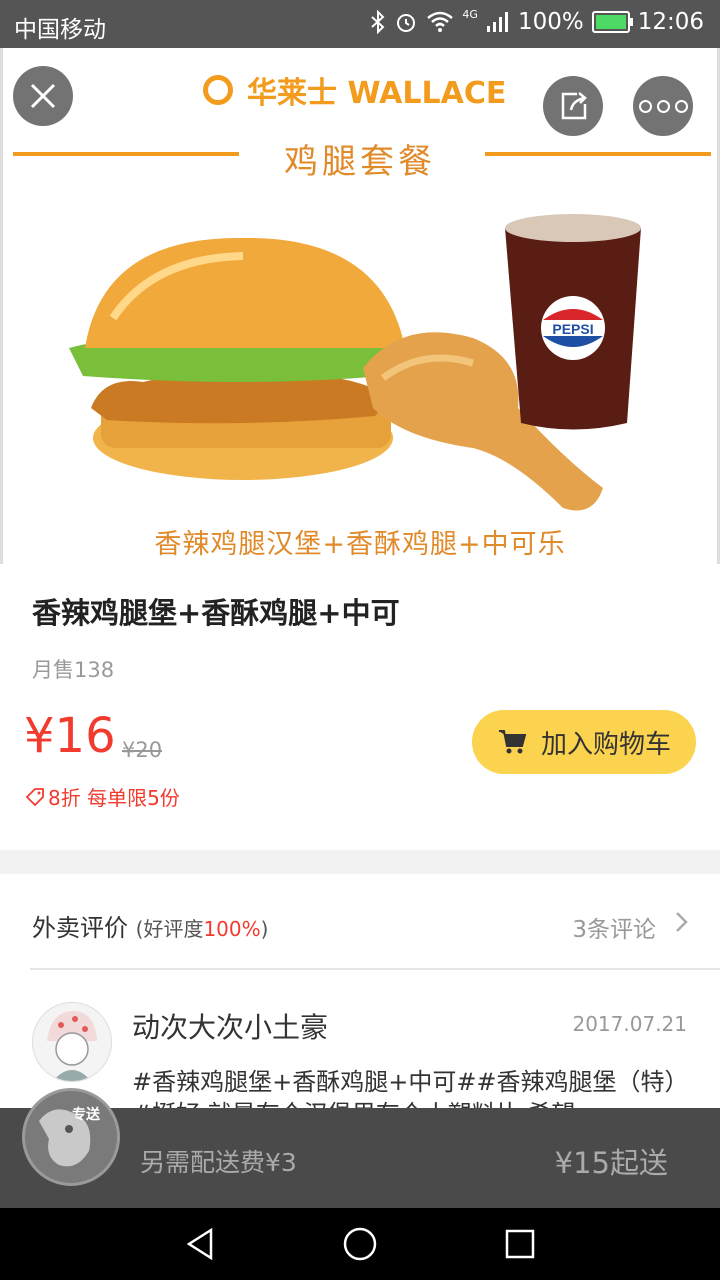 The height and width of the screenshot is (1280, 720). Describe the element at coordinates (377, 93) in the screenshot. I see `brand-name: 华莱士 WALLACE` at that location.